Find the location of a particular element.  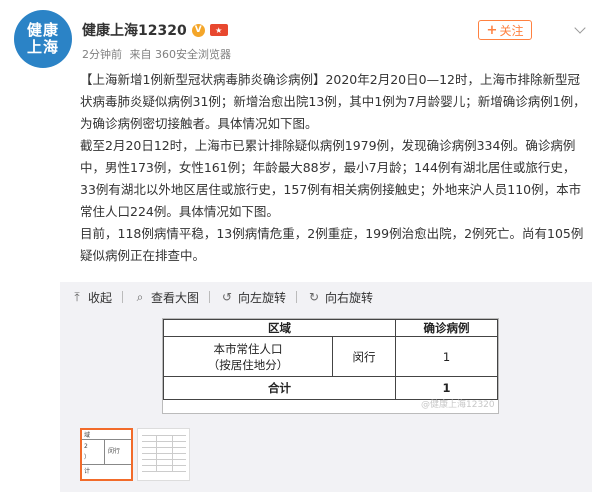

chevron-down-icon is located at coordinates (580, 28).